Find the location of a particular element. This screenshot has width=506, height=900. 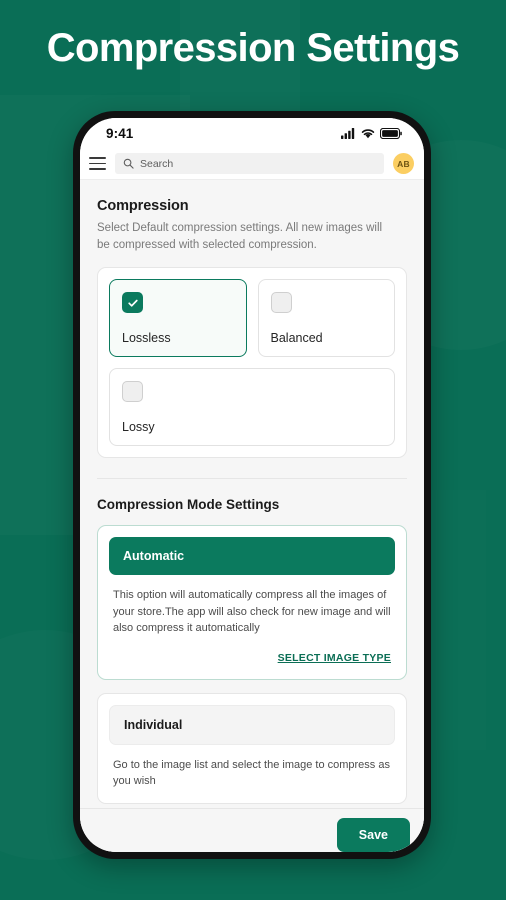

search-placeholder-text: Search is located at coordinates (157, 163).